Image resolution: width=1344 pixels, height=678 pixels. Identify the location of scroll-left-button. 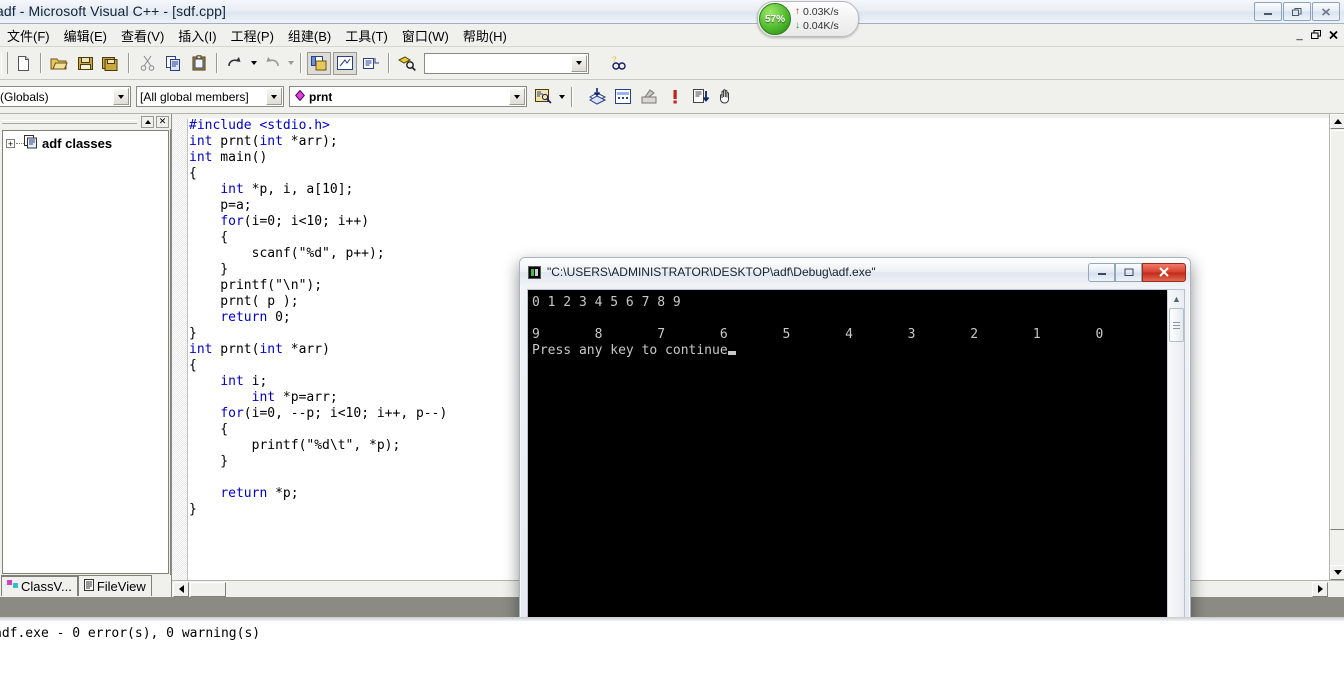
(181, 589).